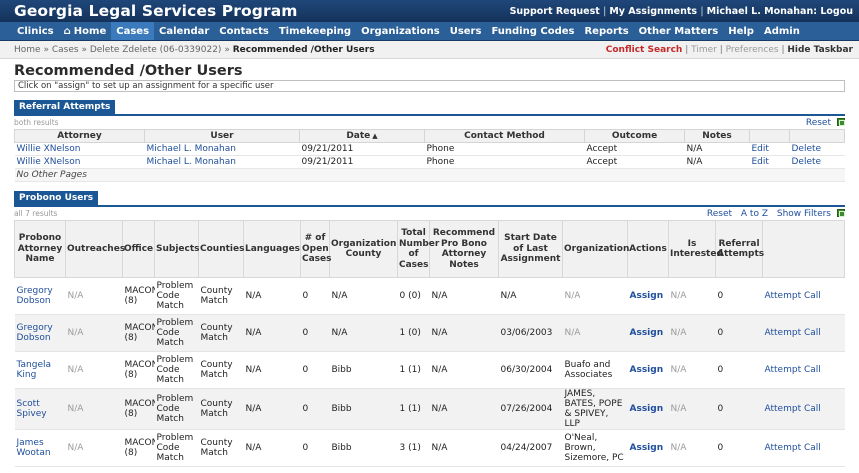 The height and width of the screenshot is (473, 859). Describe the element at coordinates (27, 50) in the screenshot. I see `breadcrumb-home: Home` at that location.